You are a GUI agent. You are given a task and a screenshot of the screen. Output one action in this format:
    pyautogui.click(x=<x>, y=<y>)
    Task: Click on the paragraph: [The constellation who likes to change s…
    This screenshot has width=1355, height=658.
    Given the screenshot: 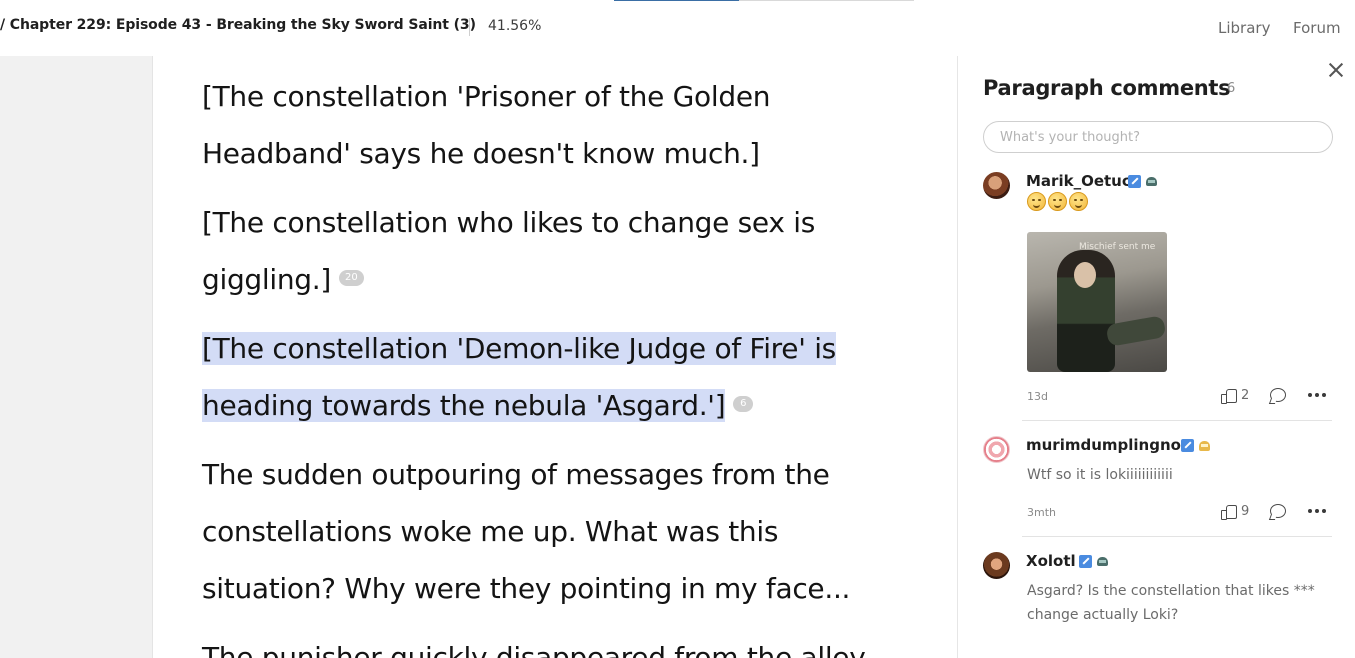 What is the action you would take?
    pyautogui.click(x=552, y=251)
    